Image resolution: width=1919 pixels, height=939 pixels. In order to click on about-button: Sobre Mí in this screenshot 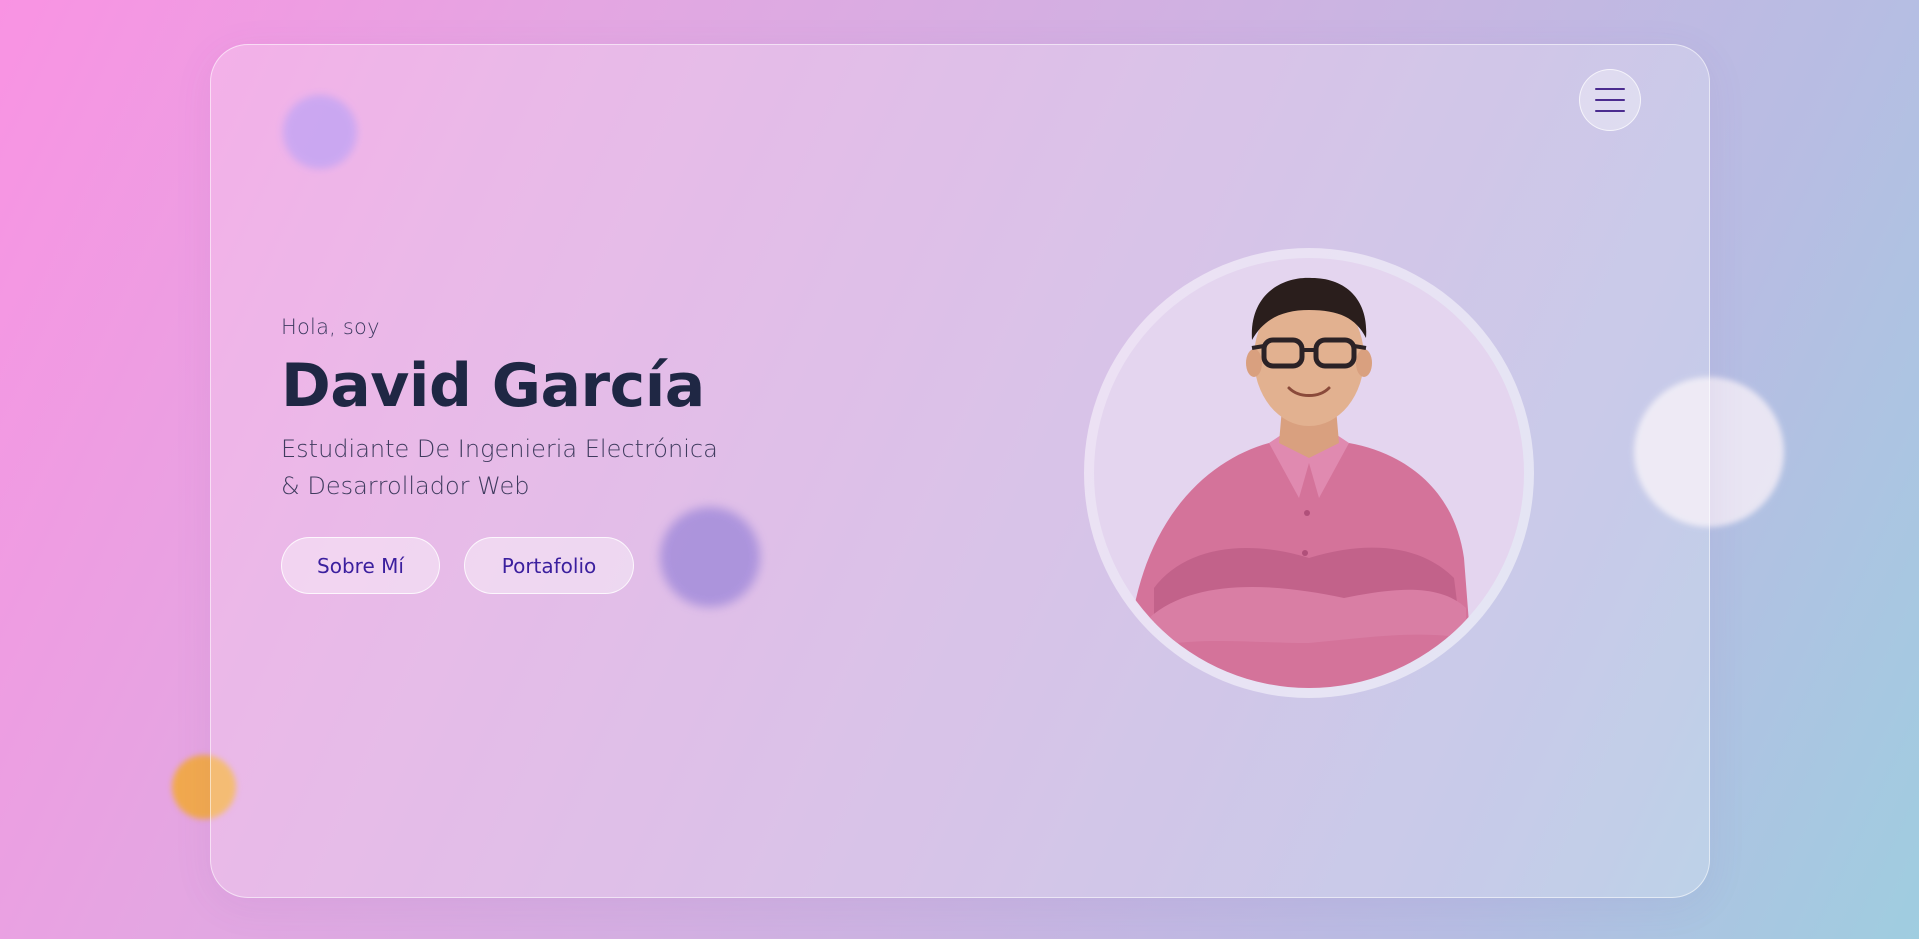, I will do `click(360, 565)`.